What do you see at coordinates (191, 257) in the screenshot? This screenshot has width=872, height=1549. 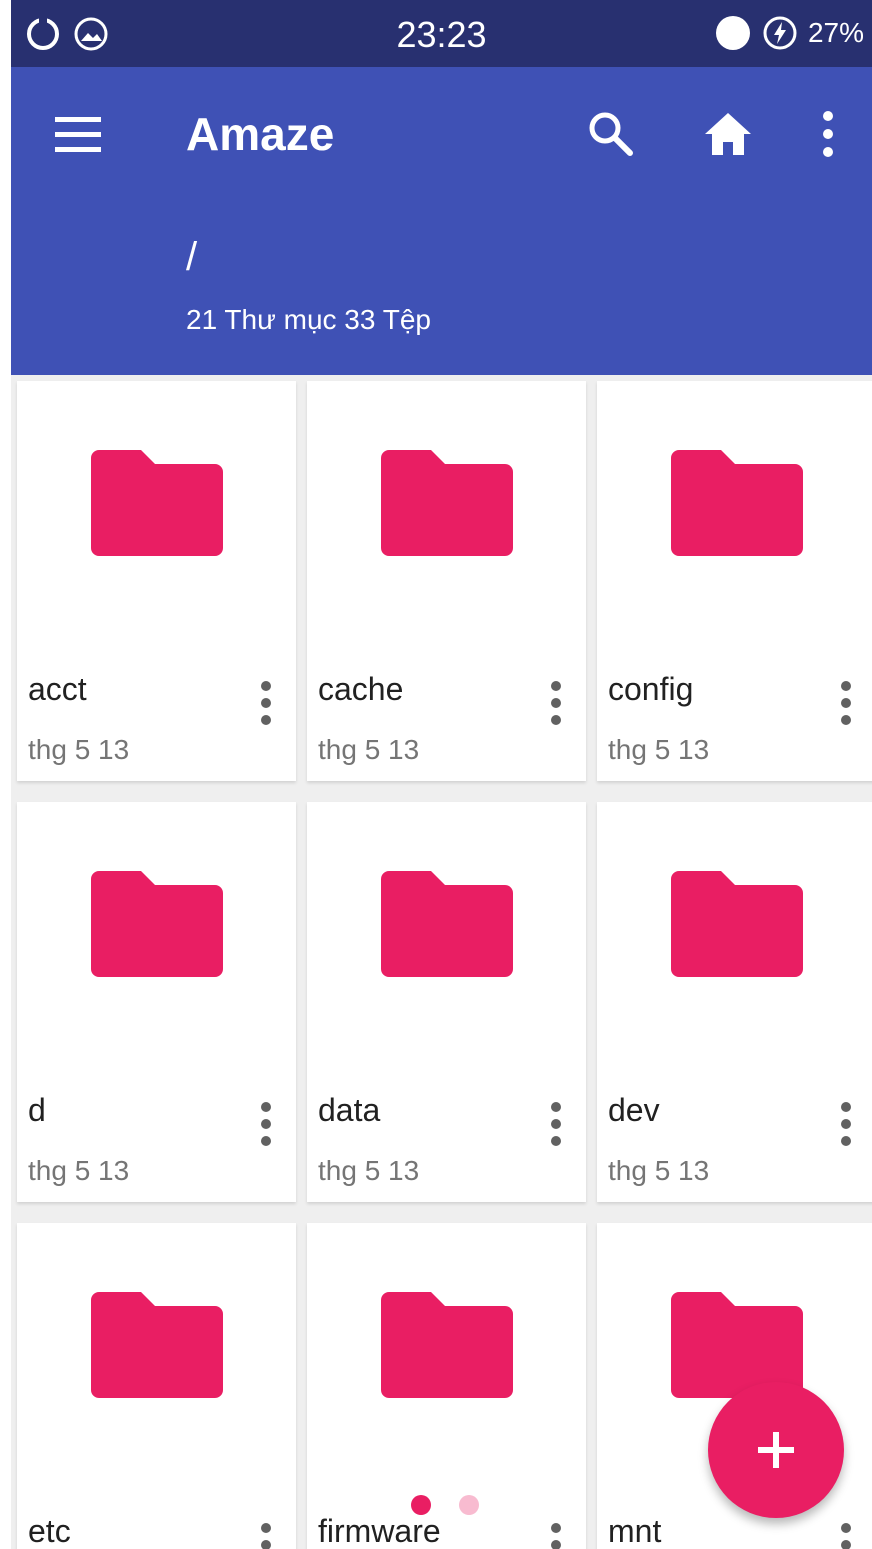 I see `current-path: /` at bounding box center [191, 257].